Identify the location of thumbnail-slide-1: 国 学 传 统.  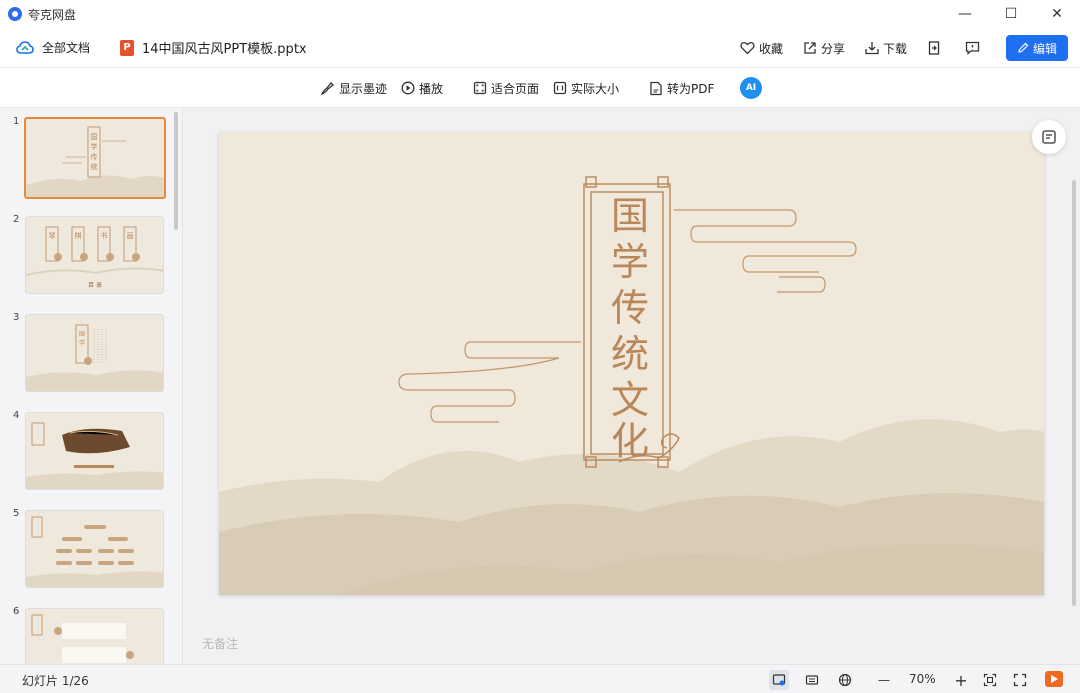
(95, 158).